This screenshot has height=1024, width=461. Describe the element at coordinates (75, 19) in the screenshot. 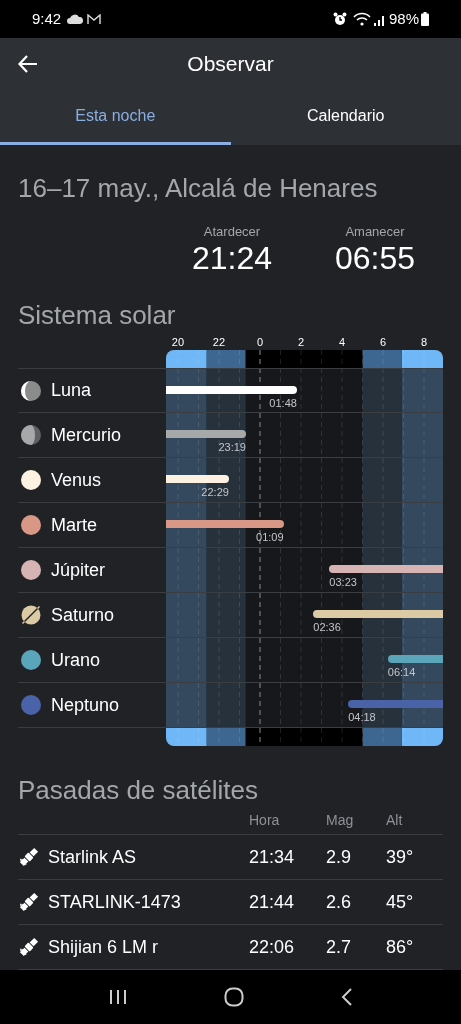

I see `cloud-icon` at that location.